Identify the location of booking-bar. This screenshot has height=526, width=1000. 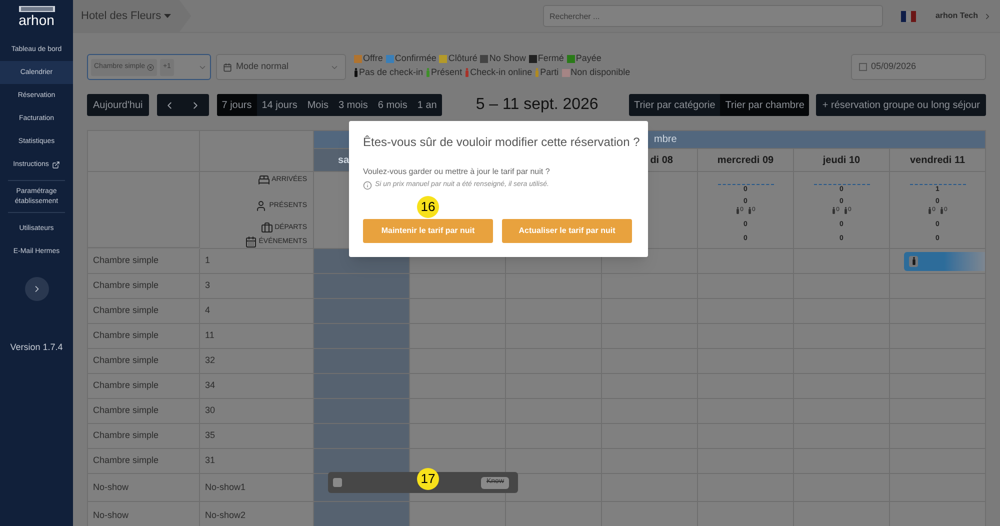
(944, 261).